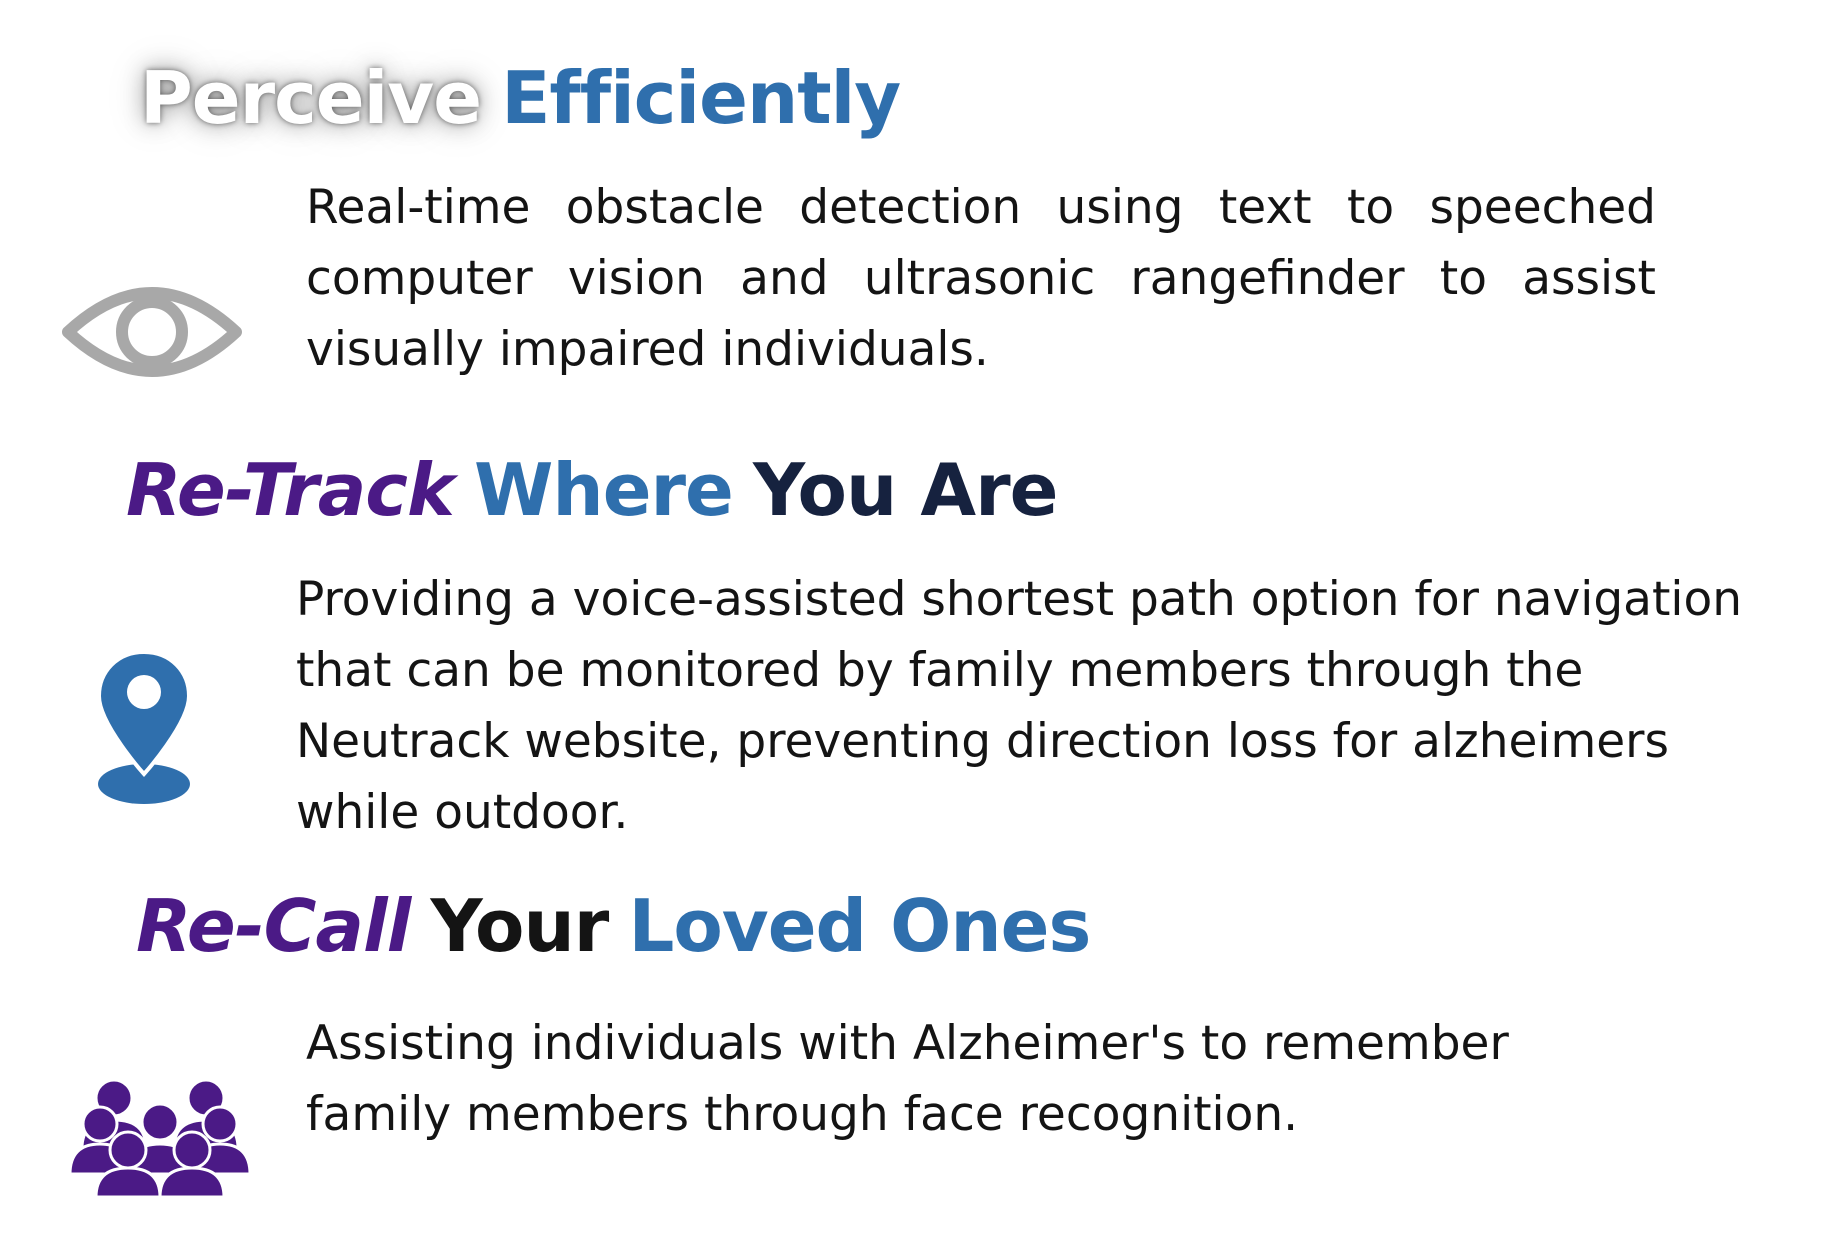 The image size is (1834, 1248). I want to click on section-retrack-heading: Re-Track Where You Are, so click(592, 490).